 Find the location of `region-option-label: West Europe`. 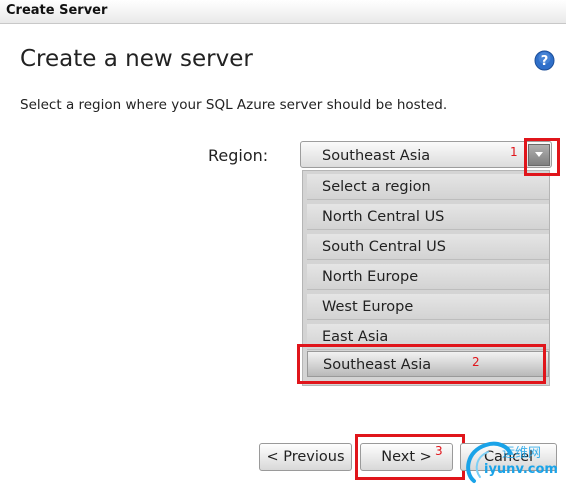

region-option-label: West Europe is located at coordinates (368, 307).